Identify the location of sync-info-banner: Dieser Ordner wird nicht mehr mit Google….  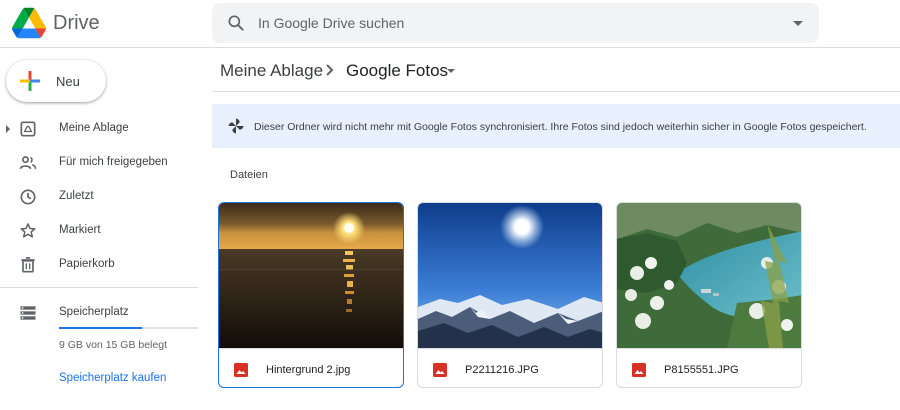
(556, 126).